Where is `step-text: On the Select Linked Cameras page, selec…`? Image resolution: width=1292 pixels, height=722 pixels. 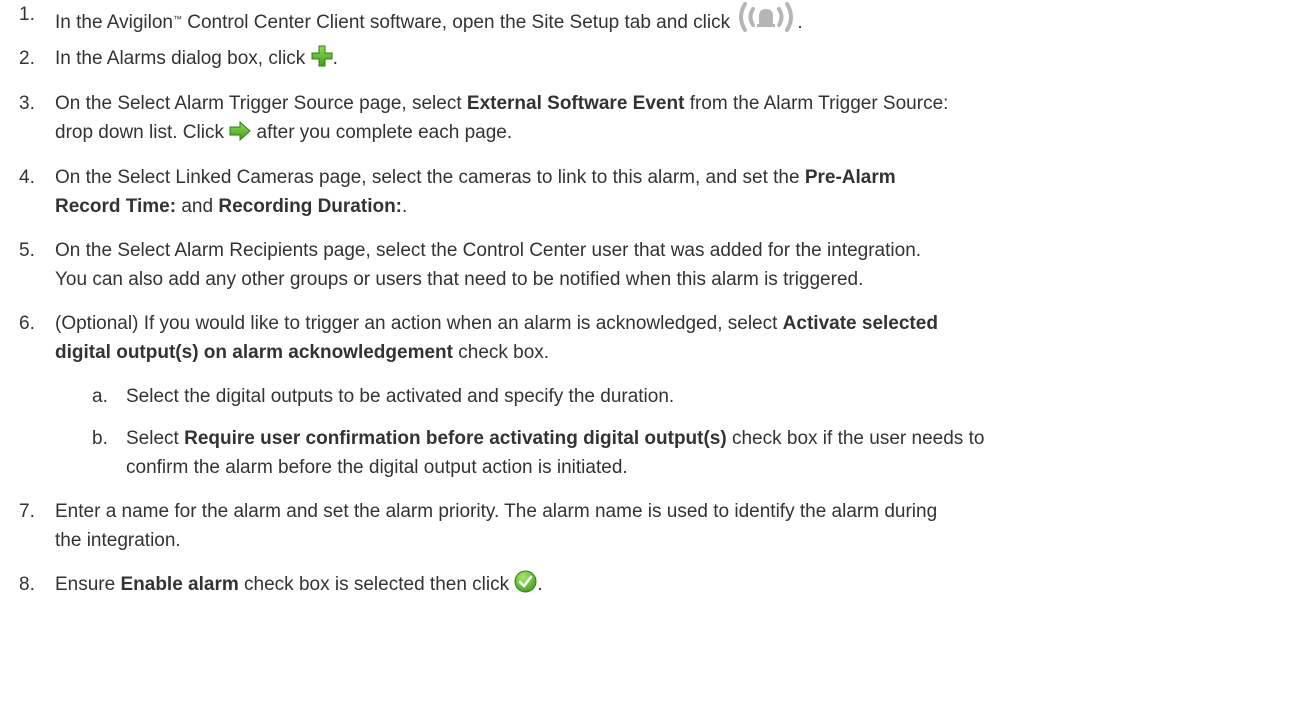 step-text: On the Select Linked Cameras page, selec… is located at coordinates (430, 177).